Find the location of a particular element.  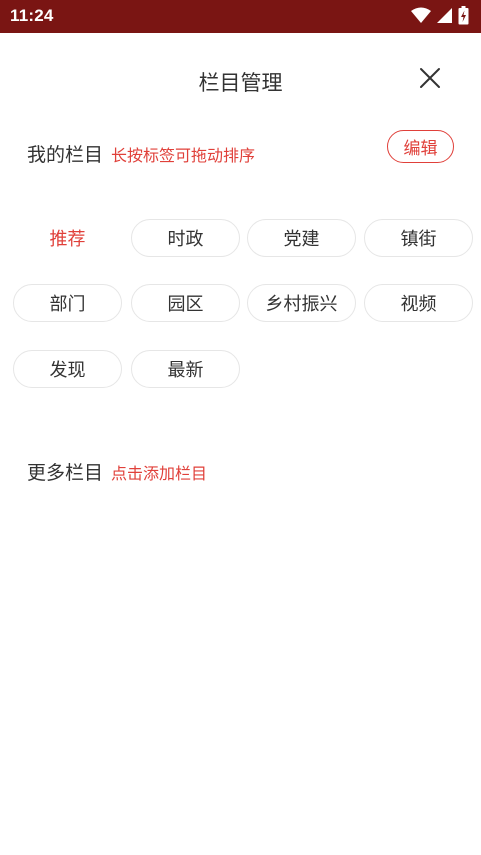

close-icon is located at coordinates (430, 78).